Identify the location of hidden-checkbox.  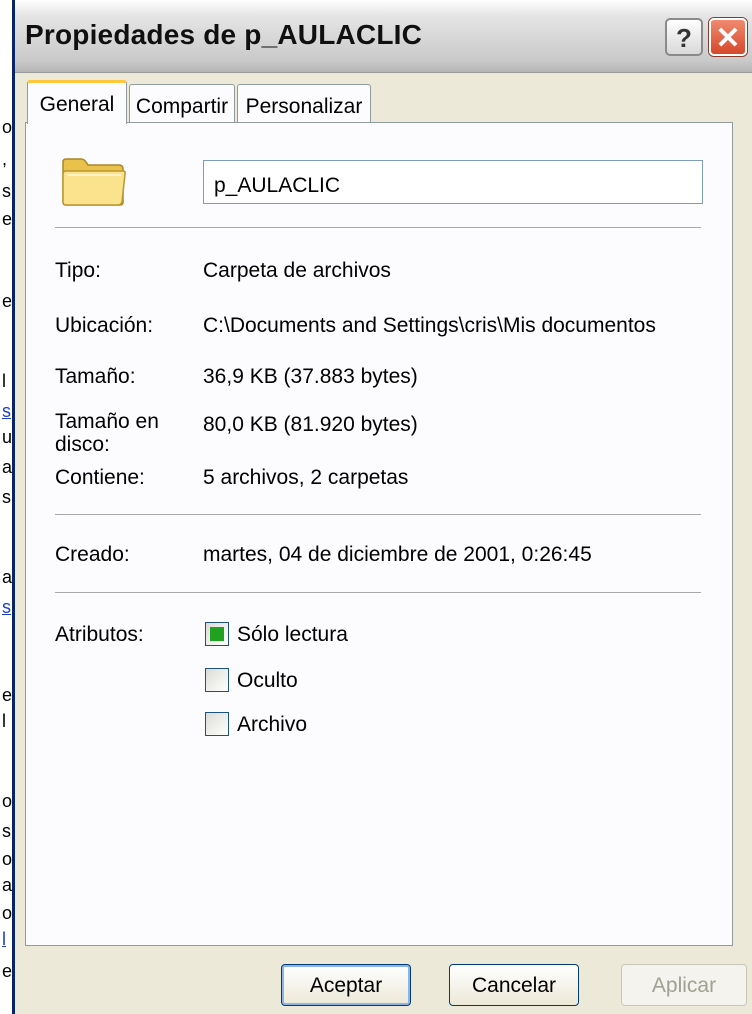
(217, 680).